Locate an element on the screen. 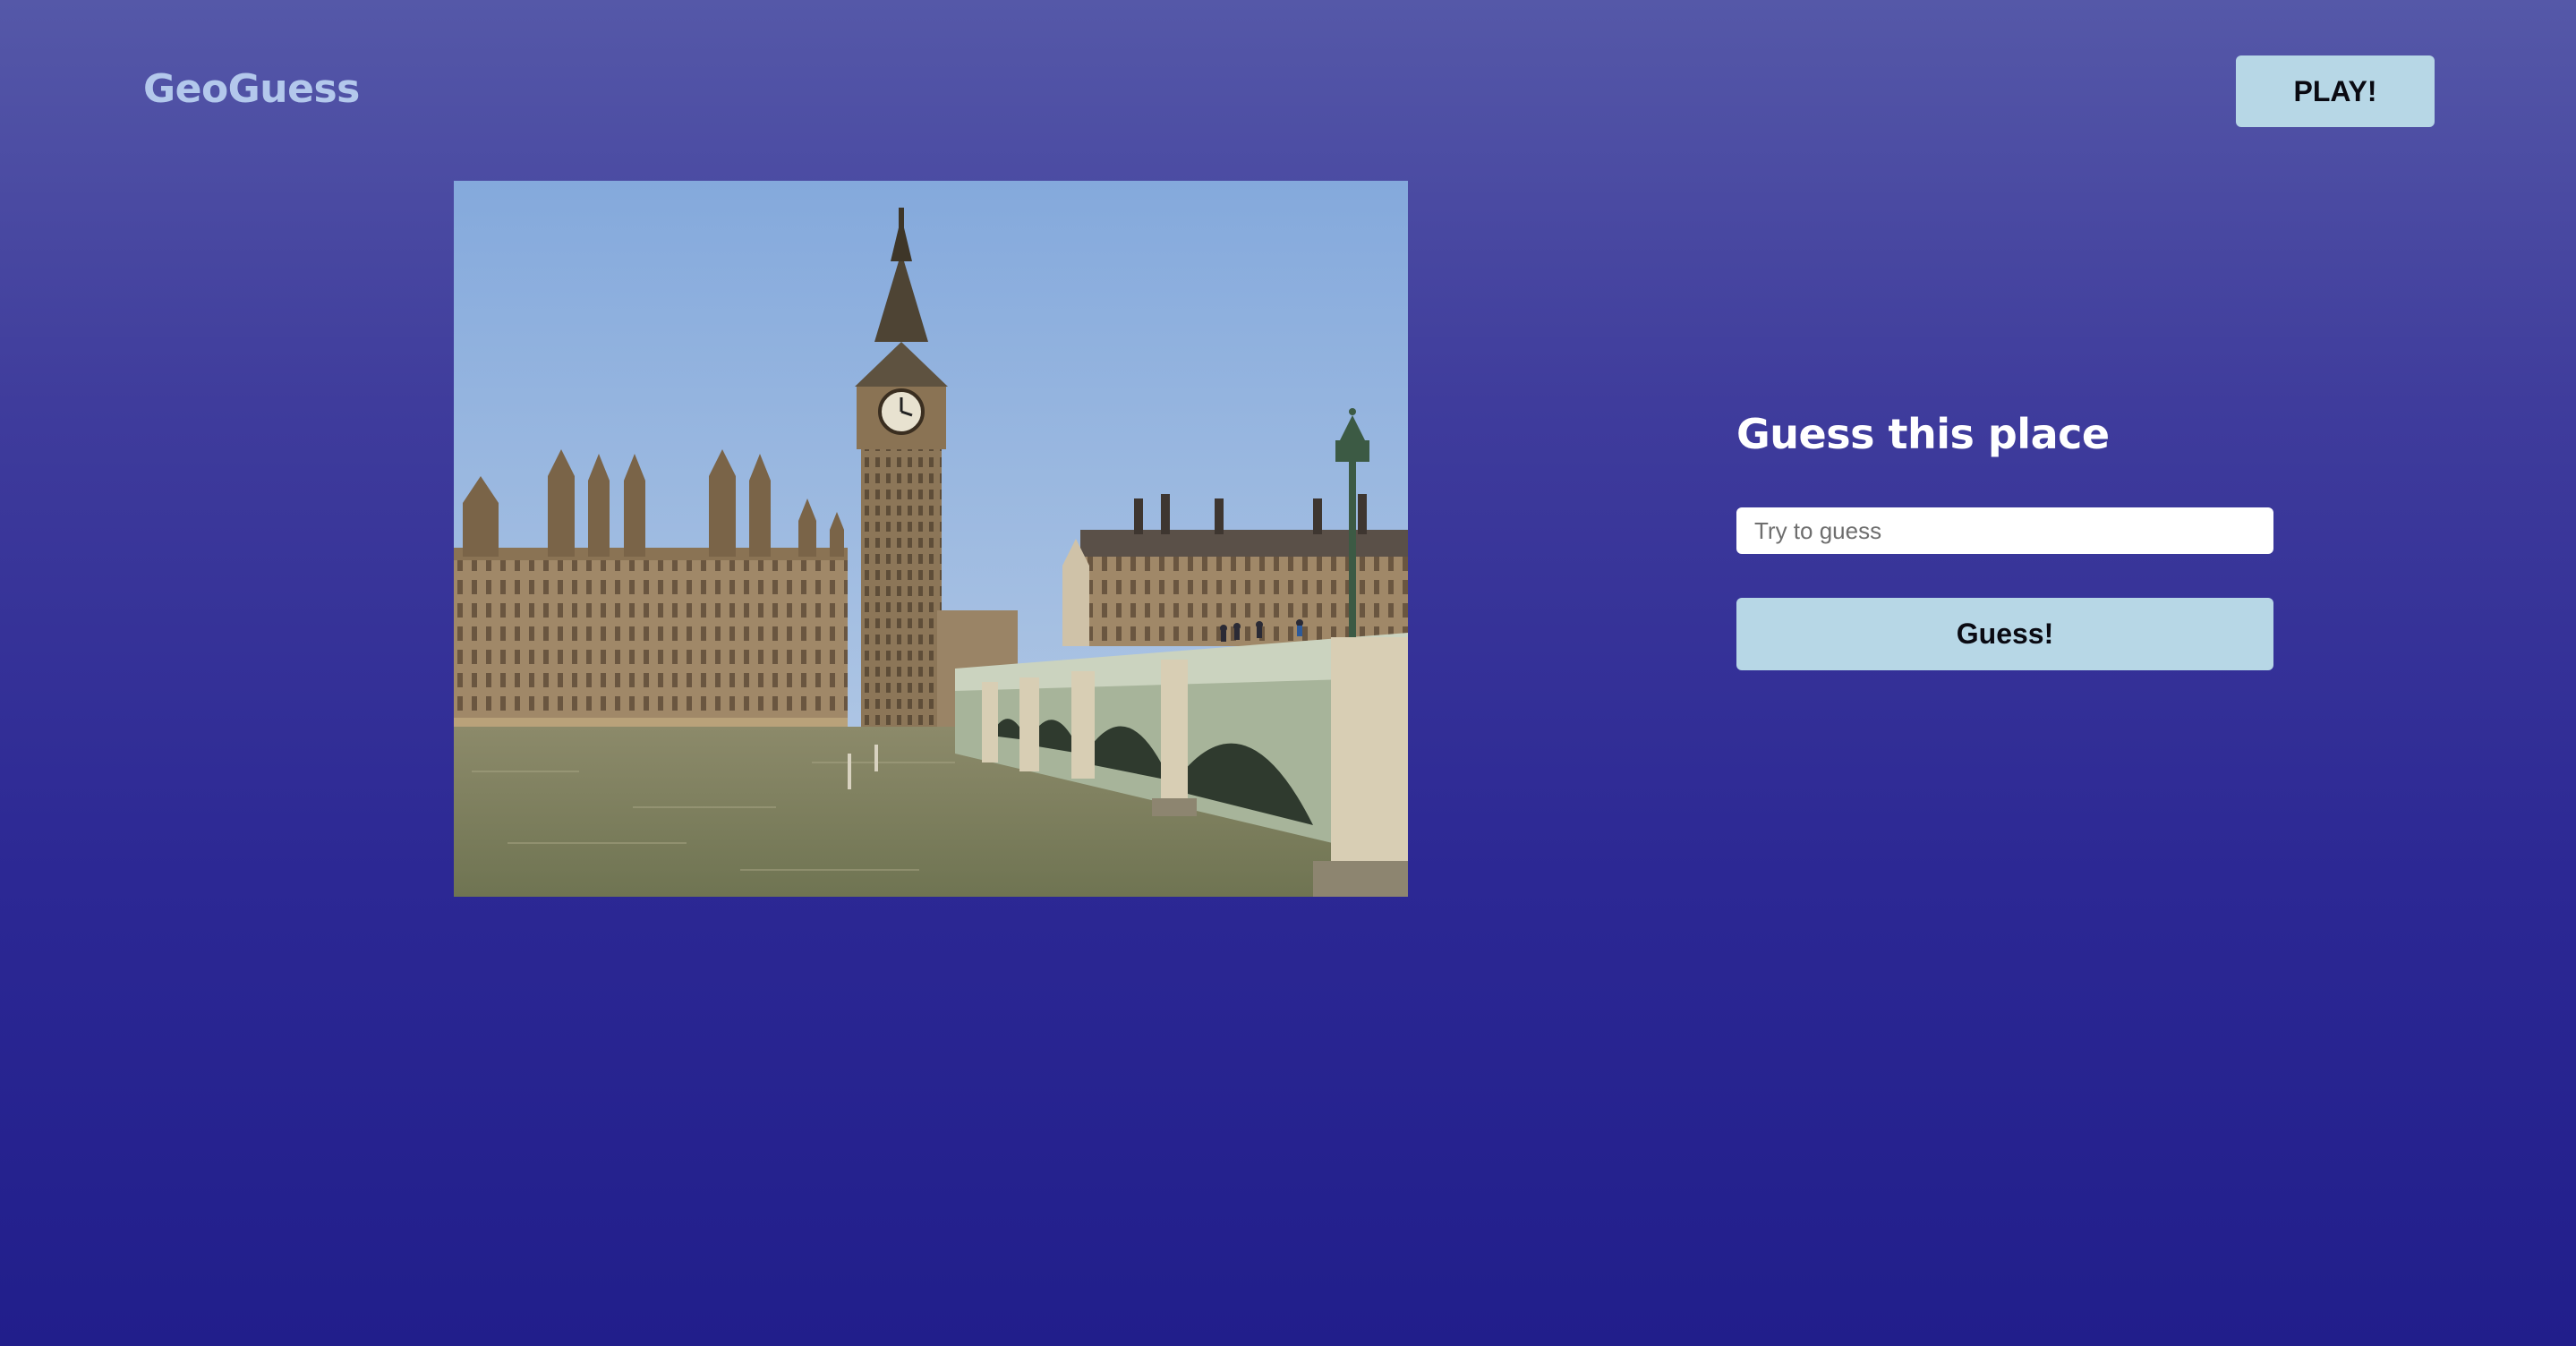 This screenshot has width=2576, height=1346. guess-button: Guess! is located at coordinates (2004, 634).